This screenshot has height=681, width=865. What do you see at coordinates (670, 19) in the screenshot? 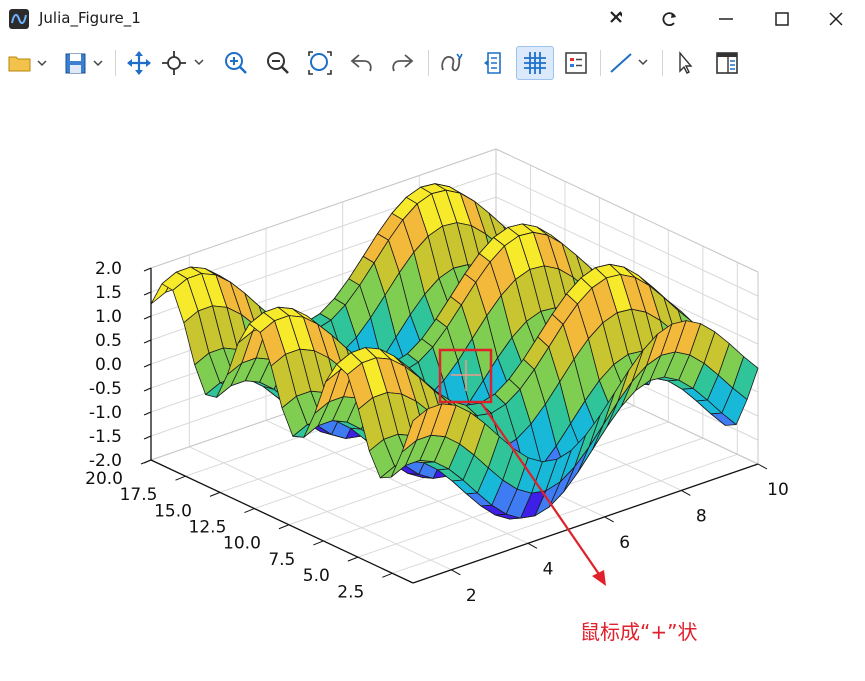
I see `refresh-icon` at bounding box center [670, 19].